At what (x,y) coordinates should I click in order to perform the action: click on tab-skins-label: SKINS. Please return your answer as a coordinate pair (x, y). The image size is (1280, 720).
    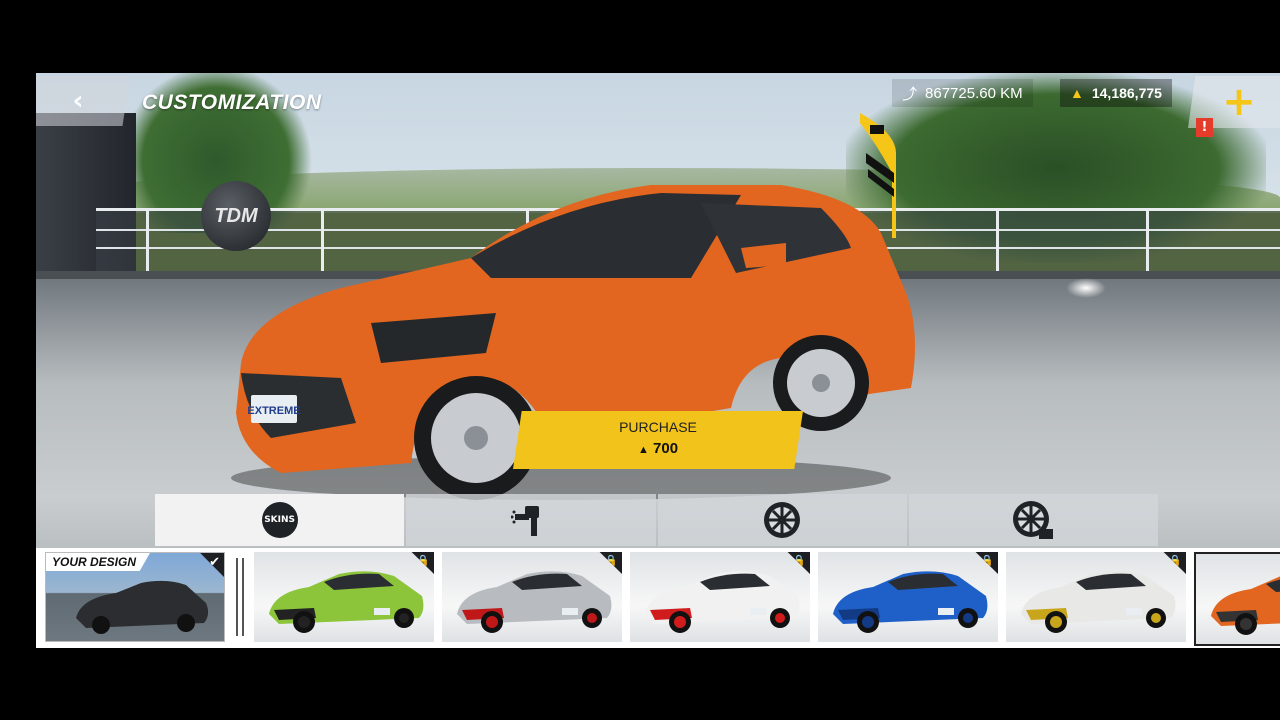
    Looking at the image, I should click on (280, 520).